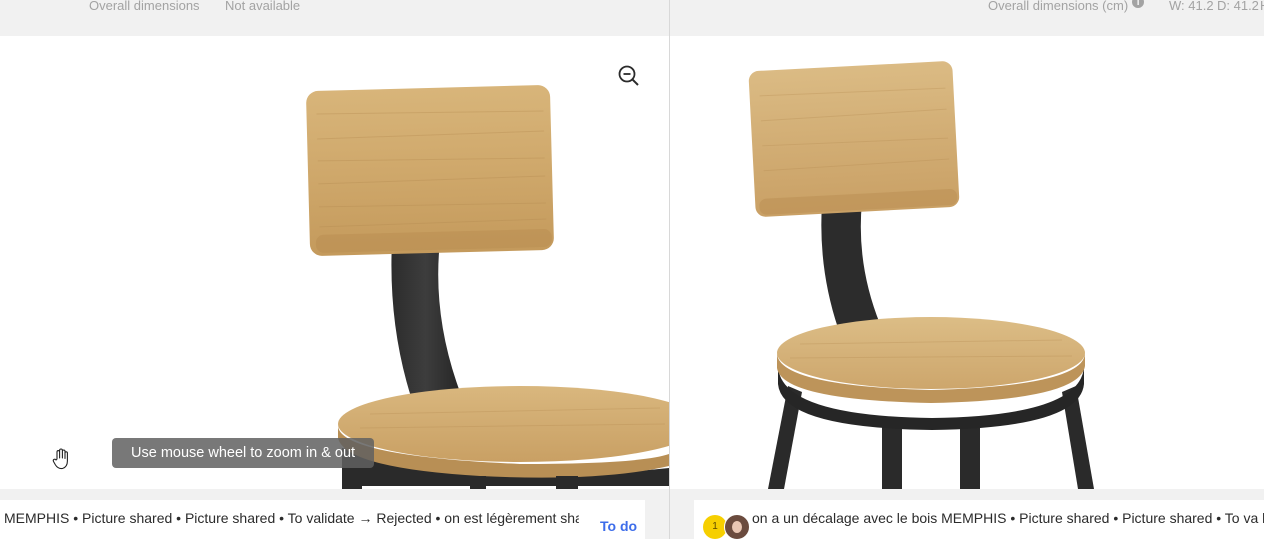 This screenshot has width=1264, height=539. I want to click on zoom-out-button, so click(629, 76).